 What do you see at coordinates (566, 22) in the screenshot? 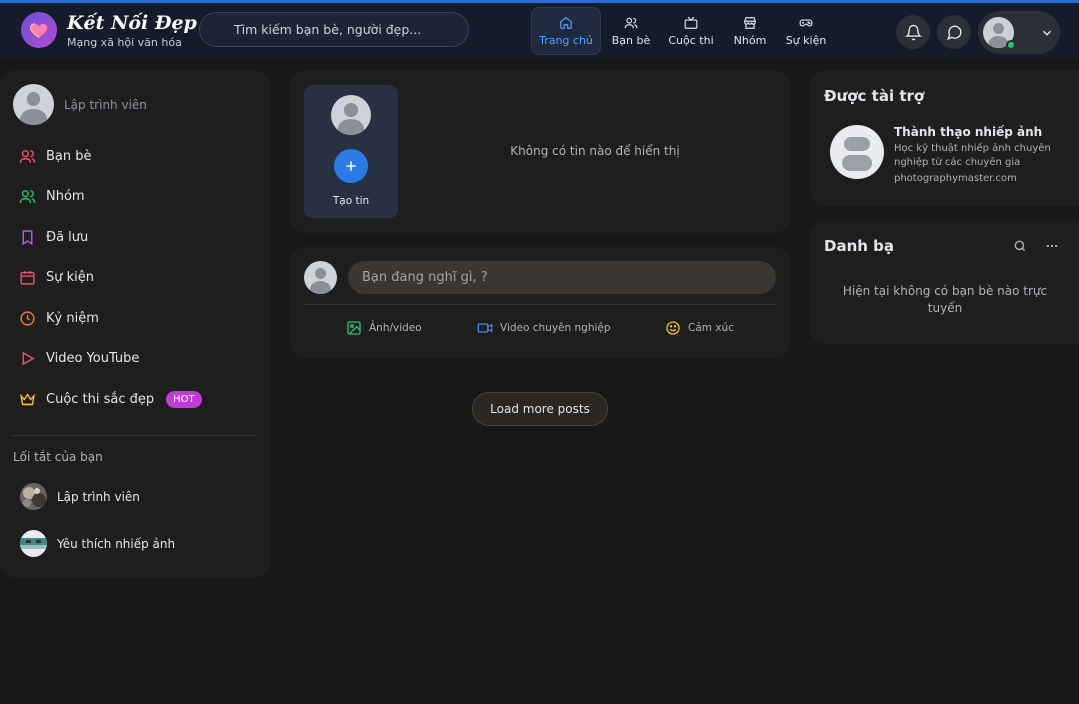
I see `home-icon` at bounding box center [566, 22].